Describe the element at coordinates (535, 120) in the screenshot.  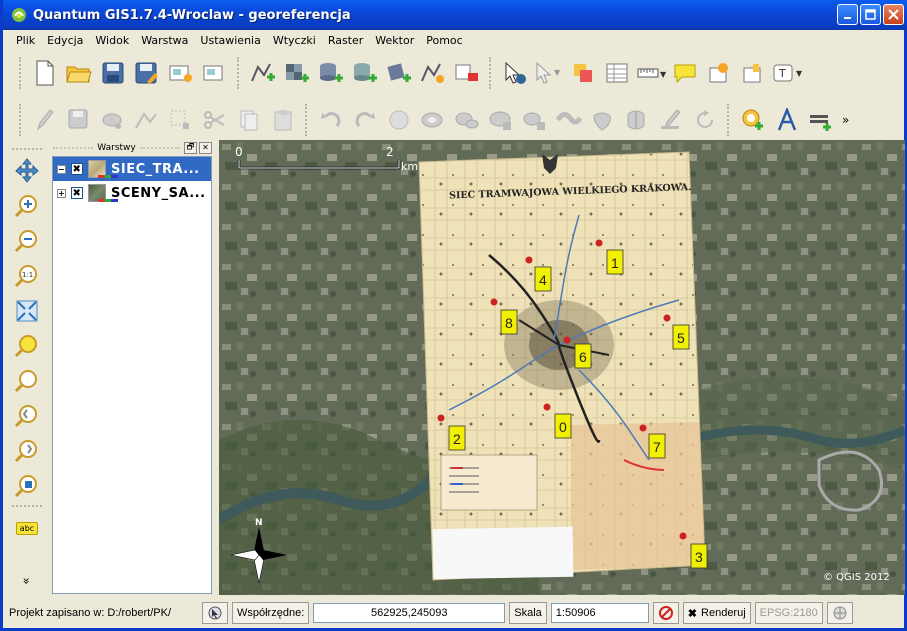
I see `delete-part-button` at that location.